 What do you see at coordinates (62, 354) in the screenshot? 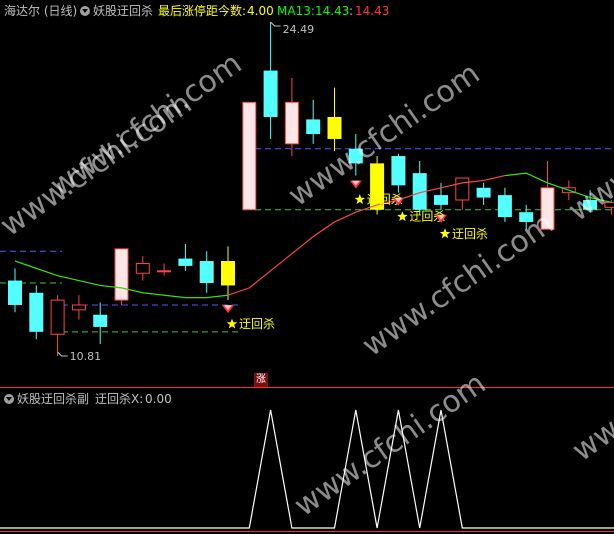
I see `low-pointer` at bounding box center [62, 354].